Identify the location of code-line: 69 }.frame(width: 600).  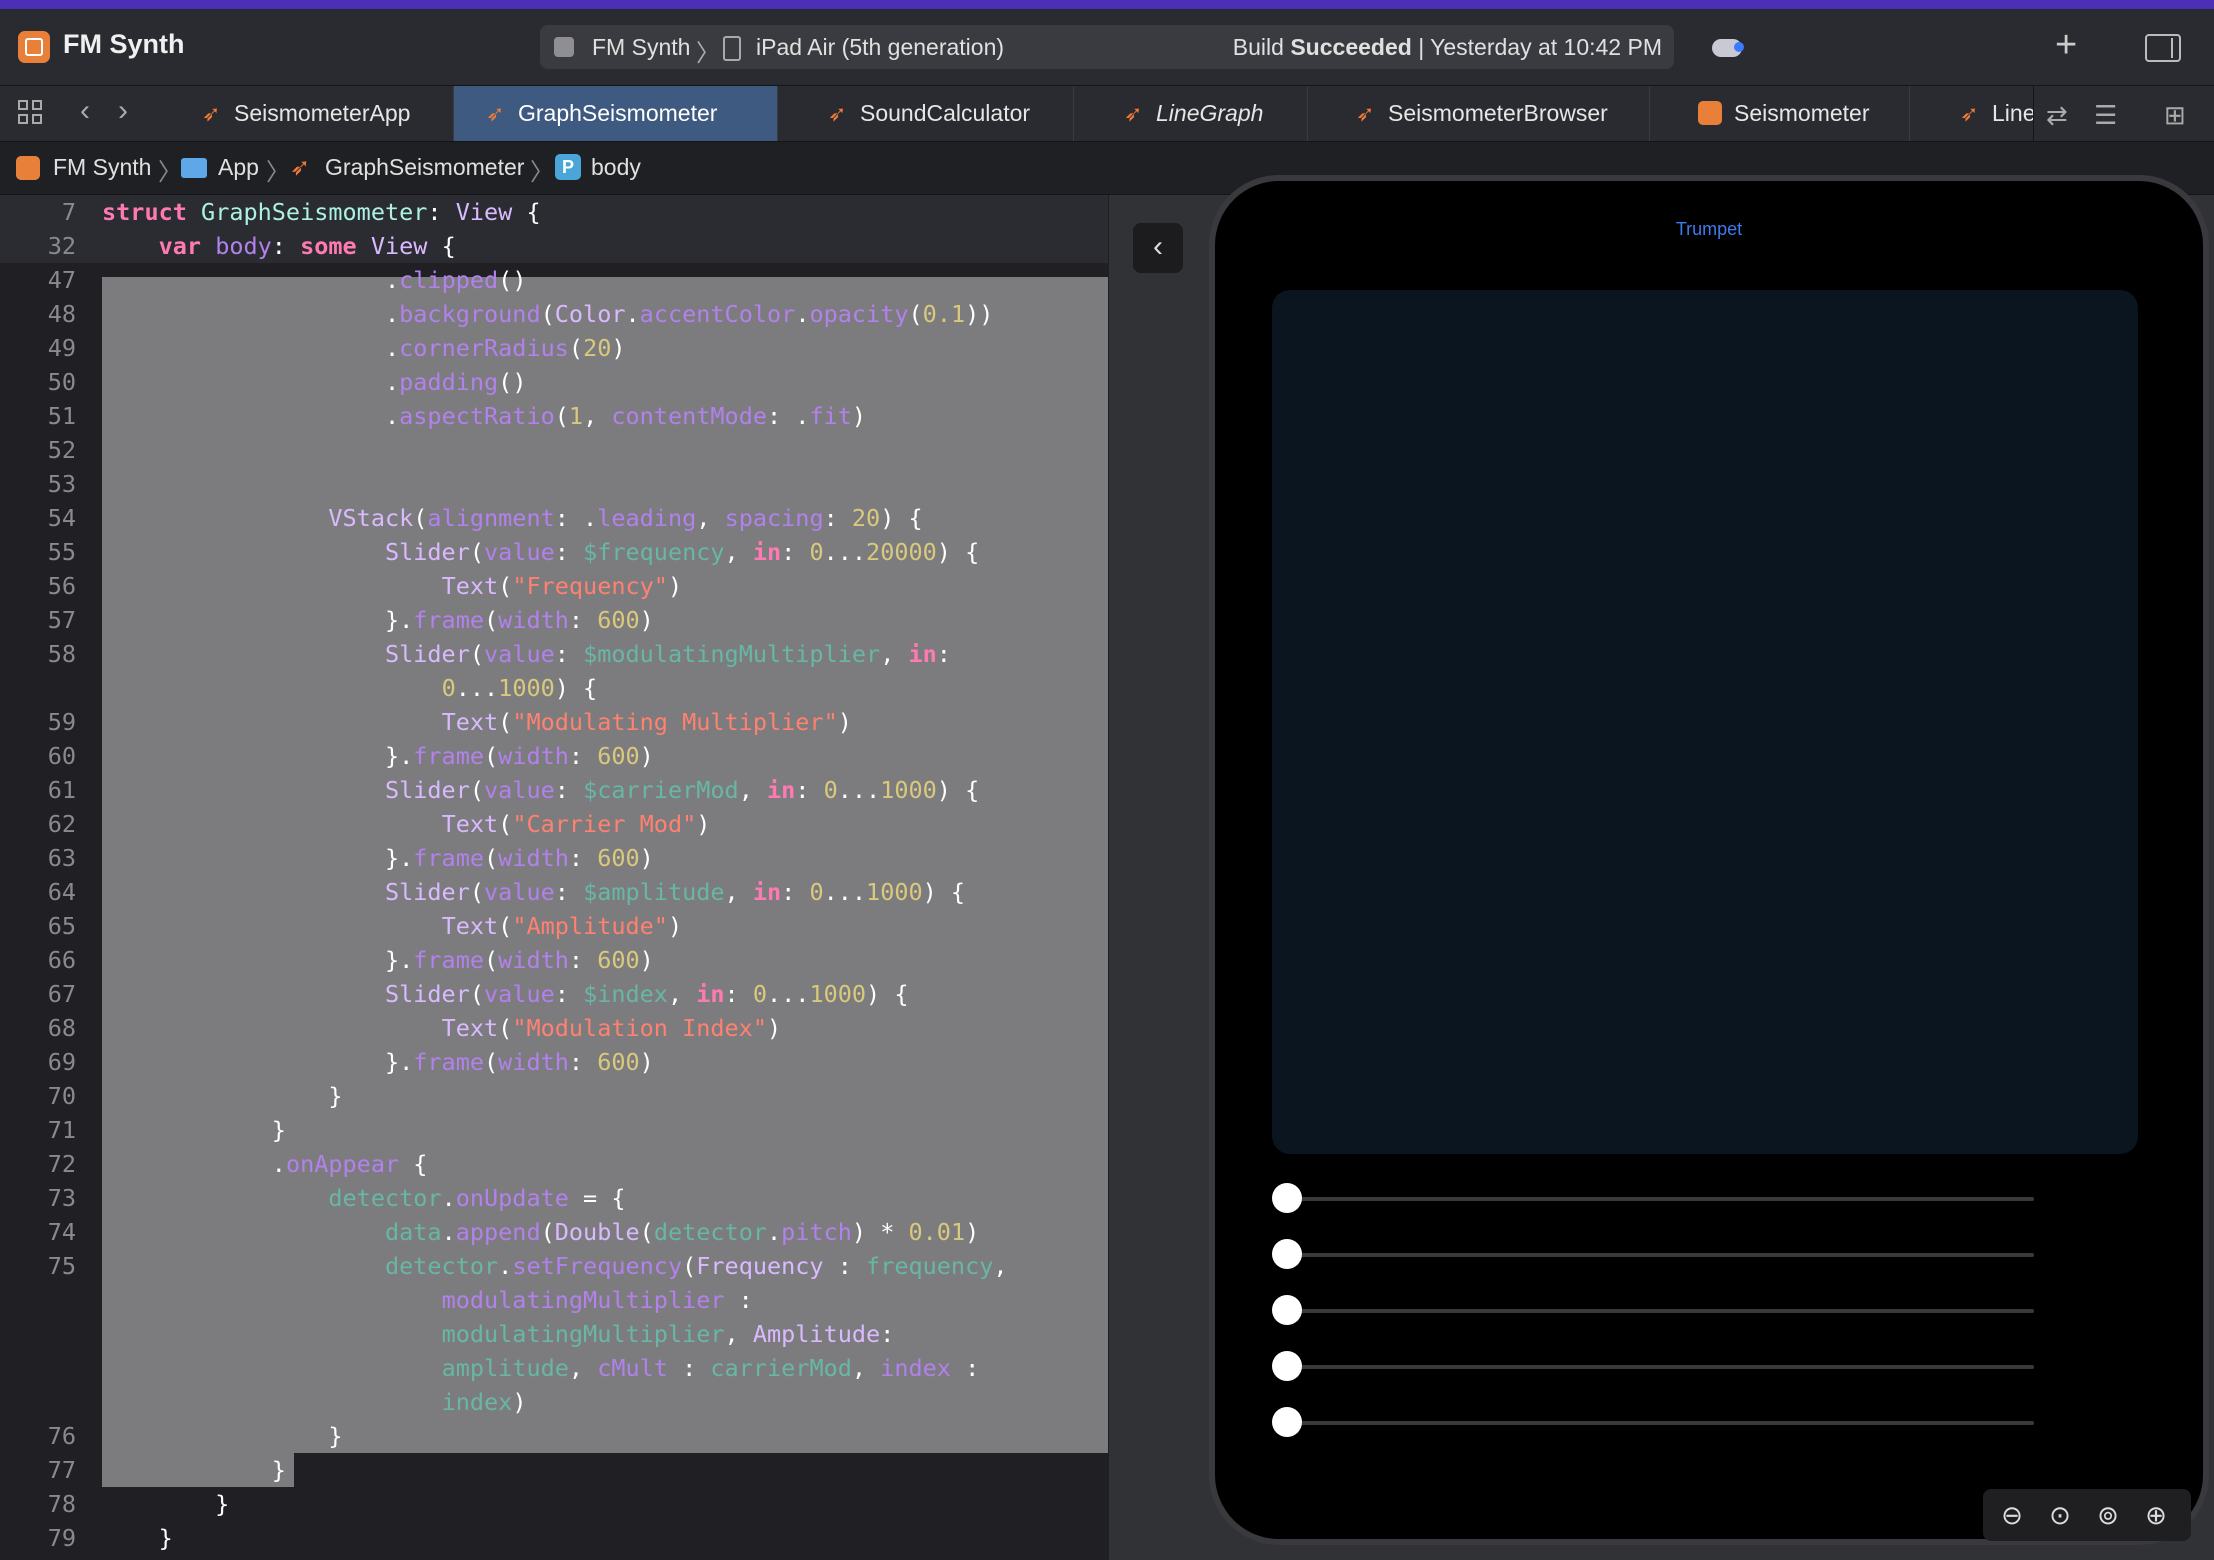
(554, 1062).